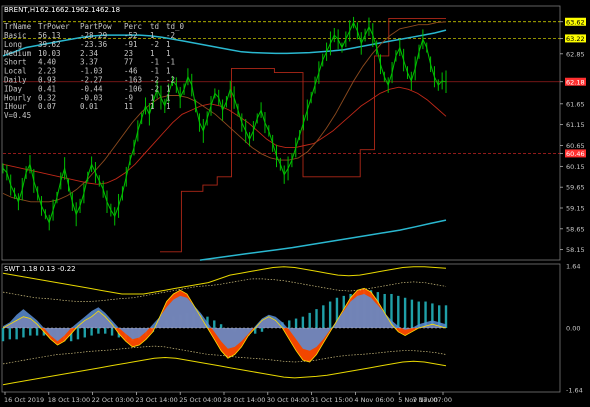  I want to click on table-cell: -0.44, so click(91, 88).